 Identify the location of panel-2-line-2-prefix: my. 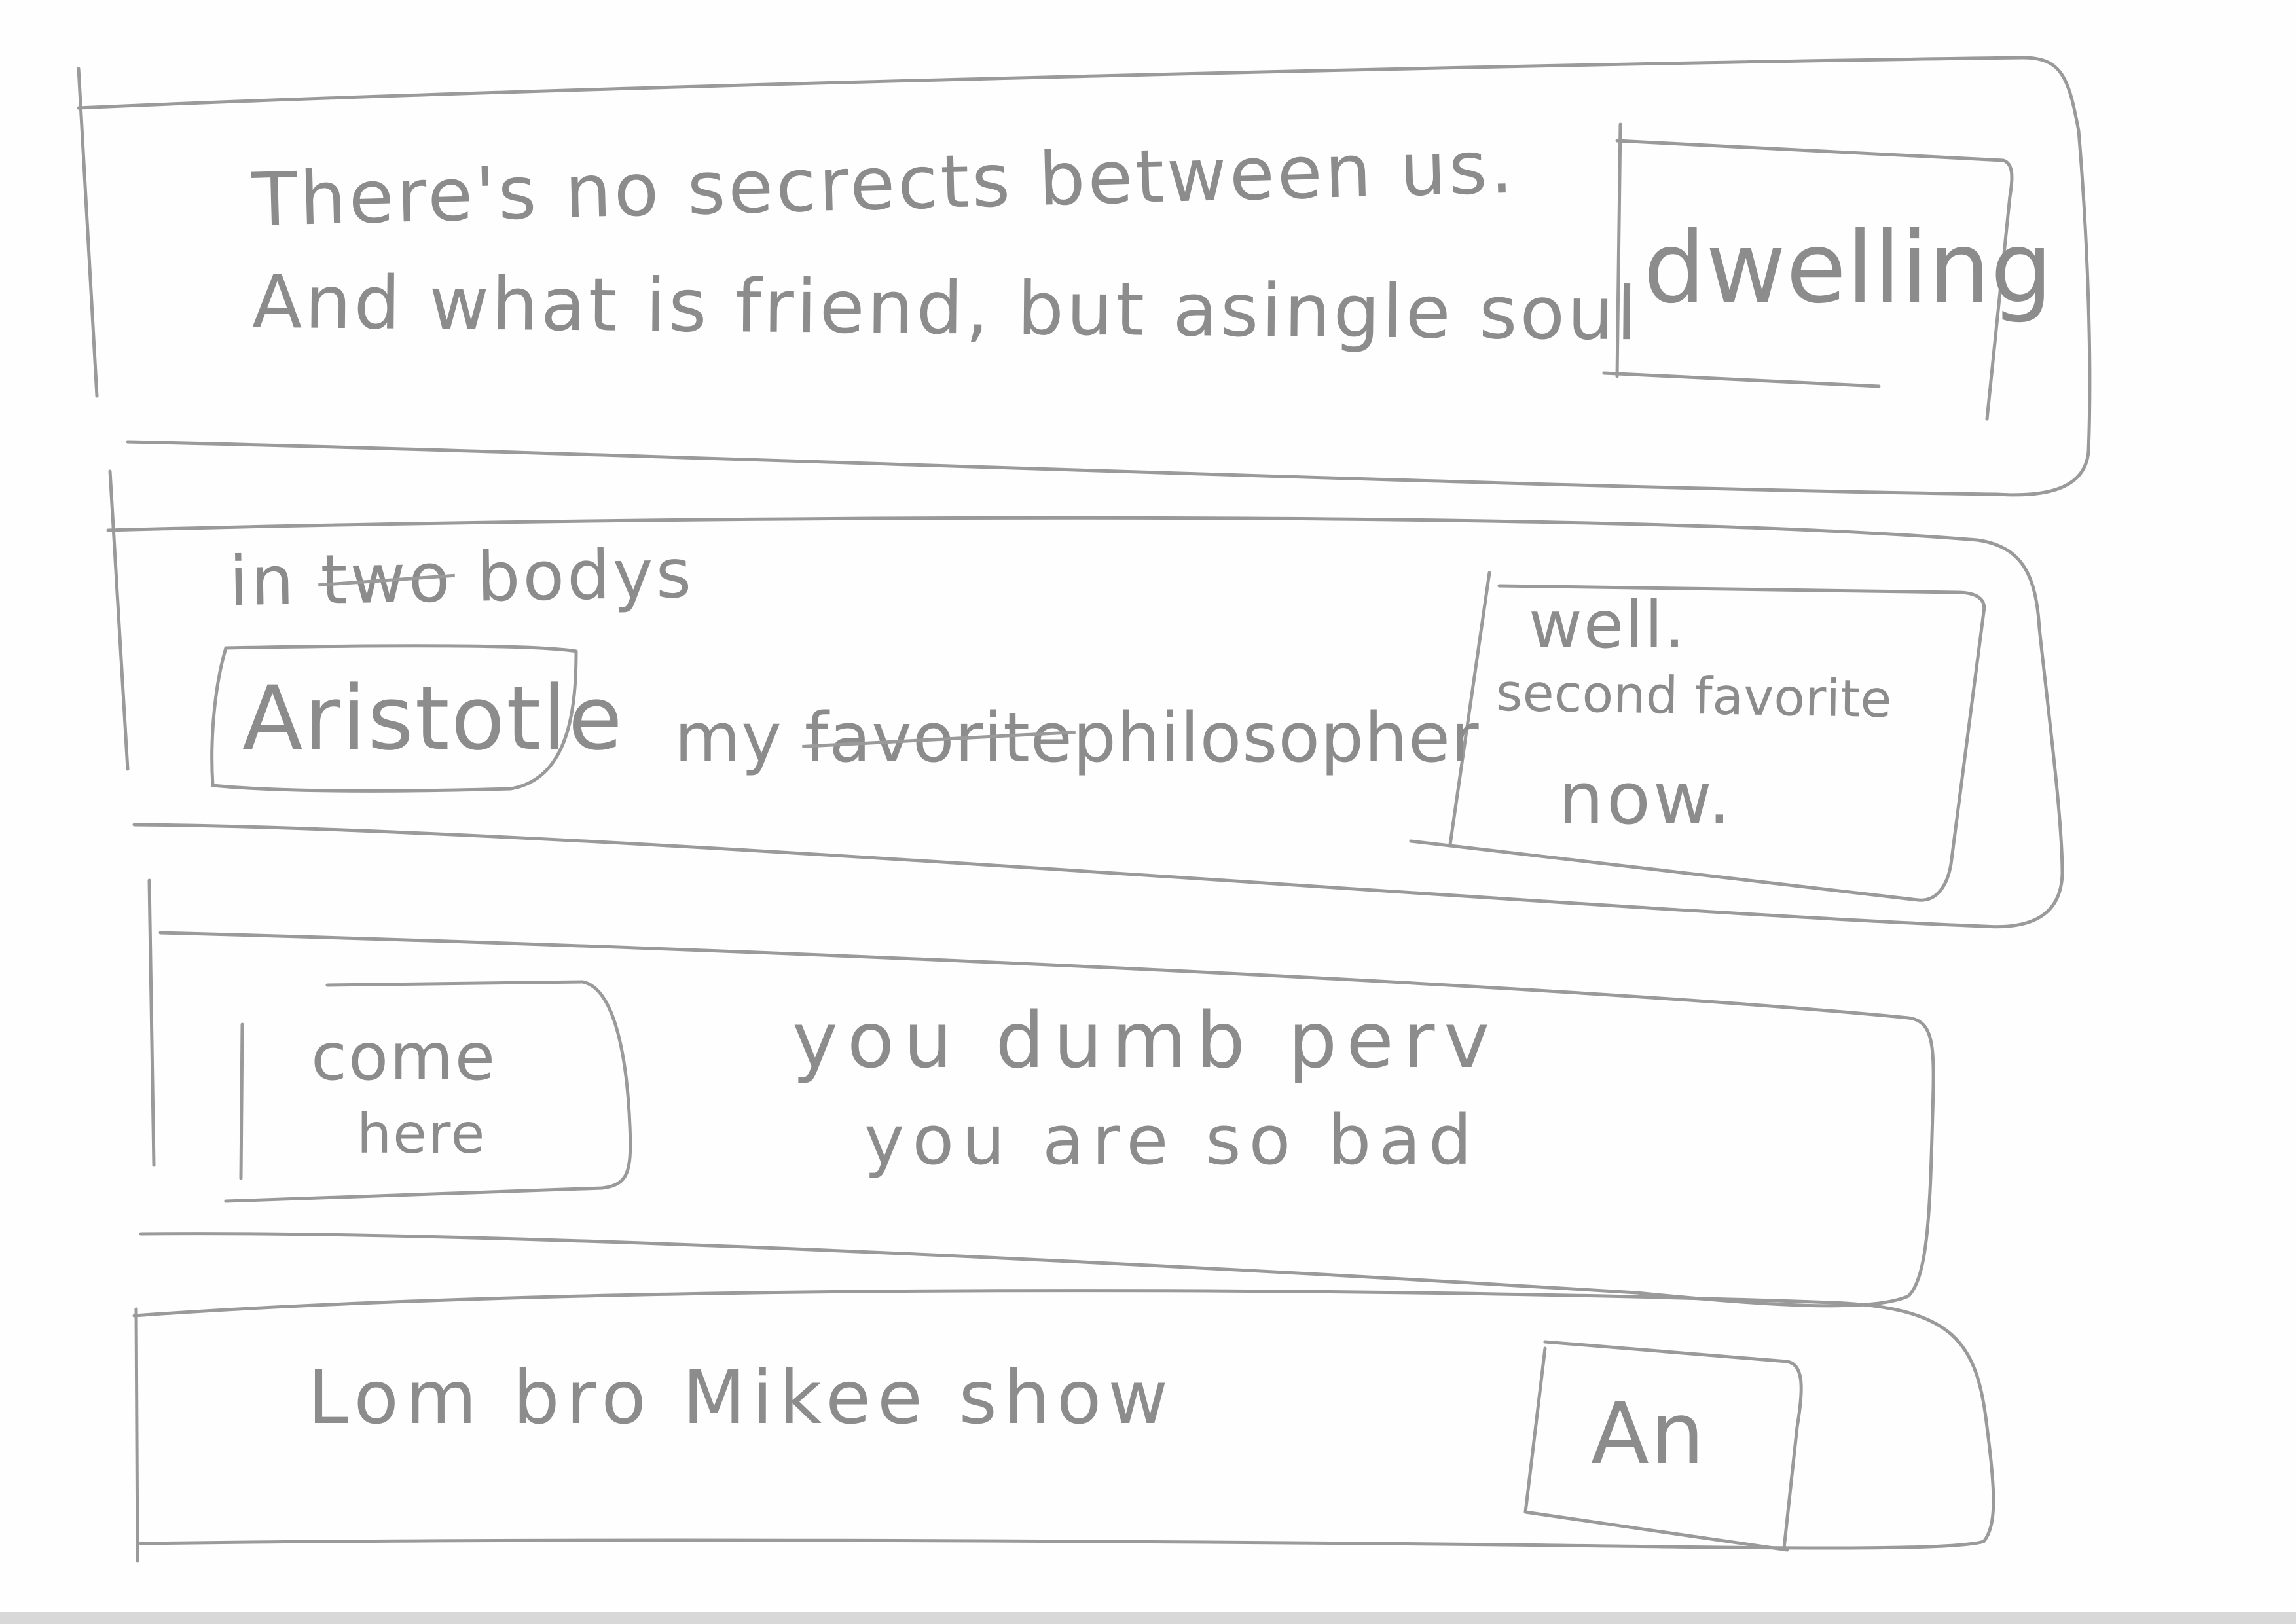
(728, 738).